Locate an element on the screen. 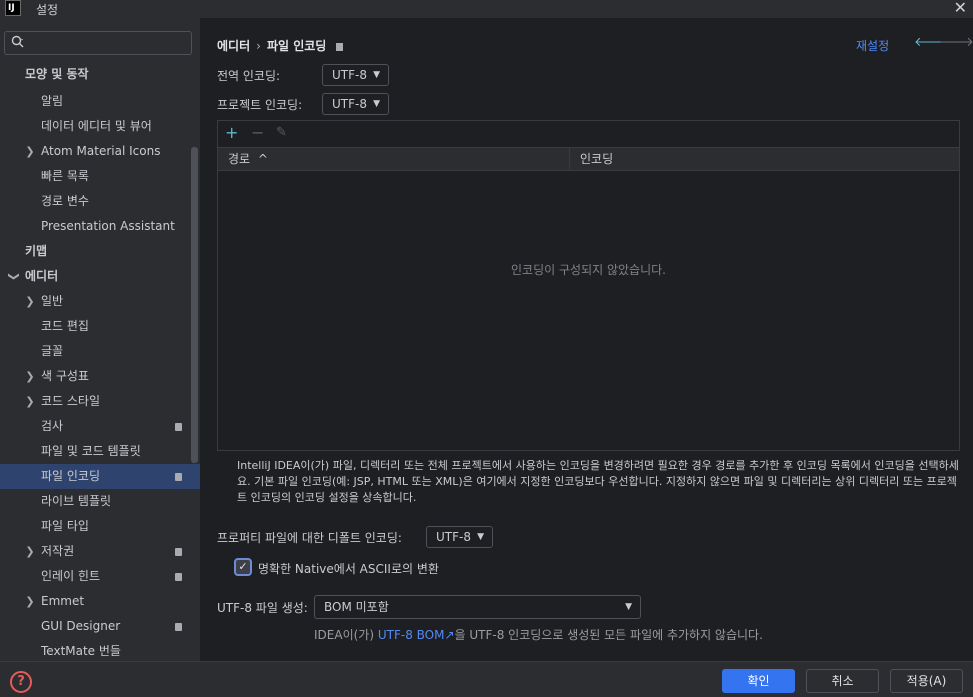 This screenshot has height=697, width=973. sidebar-item-general: ❯ 일반 is located at coordinates (100, 301).